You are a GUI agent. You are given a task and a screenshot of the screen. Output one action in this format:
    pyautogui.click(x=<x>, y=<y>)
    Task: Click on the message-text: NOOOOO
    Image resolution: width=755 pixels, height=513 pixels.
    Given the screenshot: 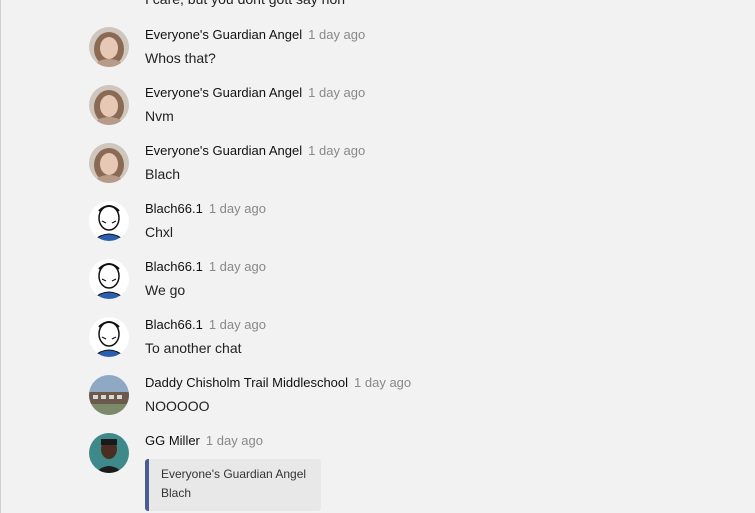 What is the action you would take?
    pyautogui.click(x=177, y=406)
    